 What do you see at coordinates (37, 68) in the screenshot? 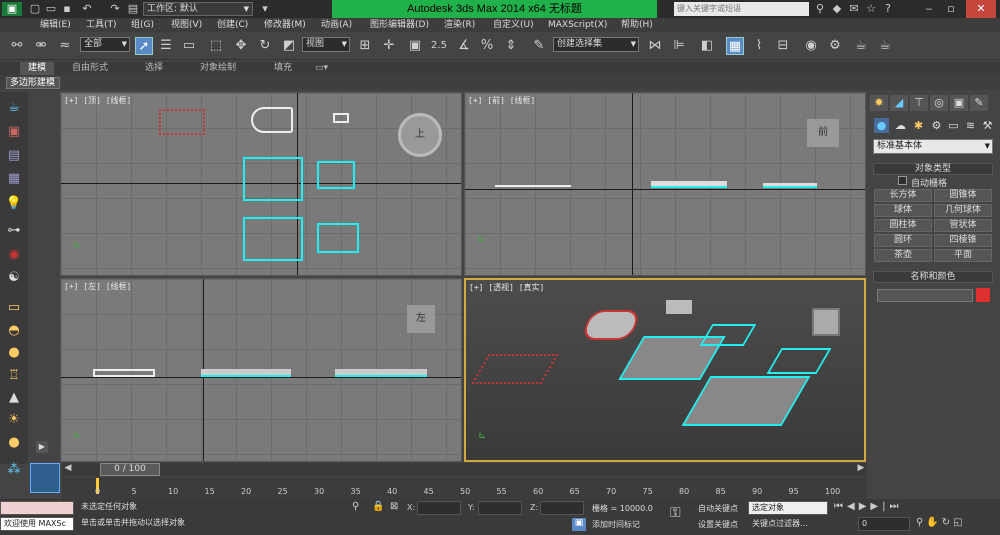
I see `tab-modeling: 建模` at bounding box center [37, 68].